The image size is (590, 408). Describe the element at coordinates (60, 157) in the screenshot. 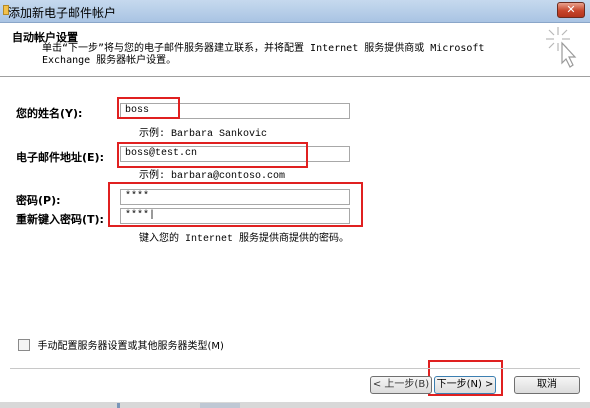

I see `email-label: 电子邮件地址(E):` at that location.